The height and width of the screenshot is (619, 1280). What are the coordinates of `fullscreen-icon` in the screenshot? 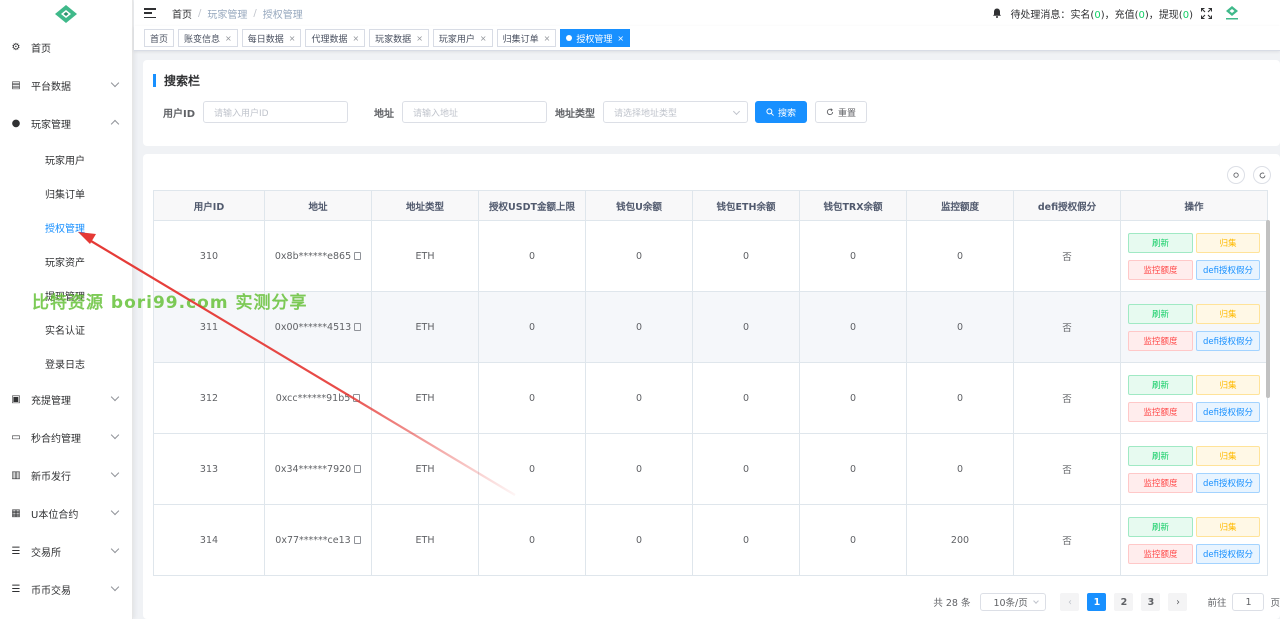 It's located at (1206, 13).